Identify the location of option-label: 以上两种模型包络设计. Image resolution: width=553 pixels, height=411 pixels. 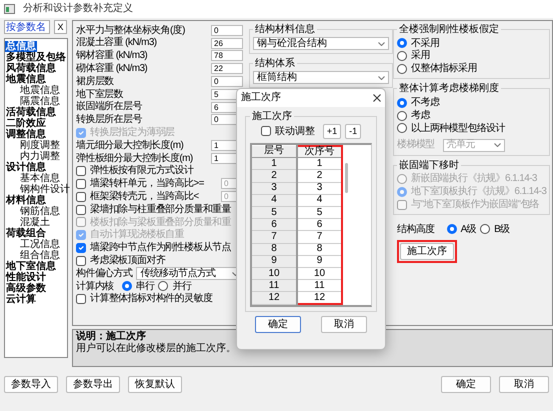
(458, 128).